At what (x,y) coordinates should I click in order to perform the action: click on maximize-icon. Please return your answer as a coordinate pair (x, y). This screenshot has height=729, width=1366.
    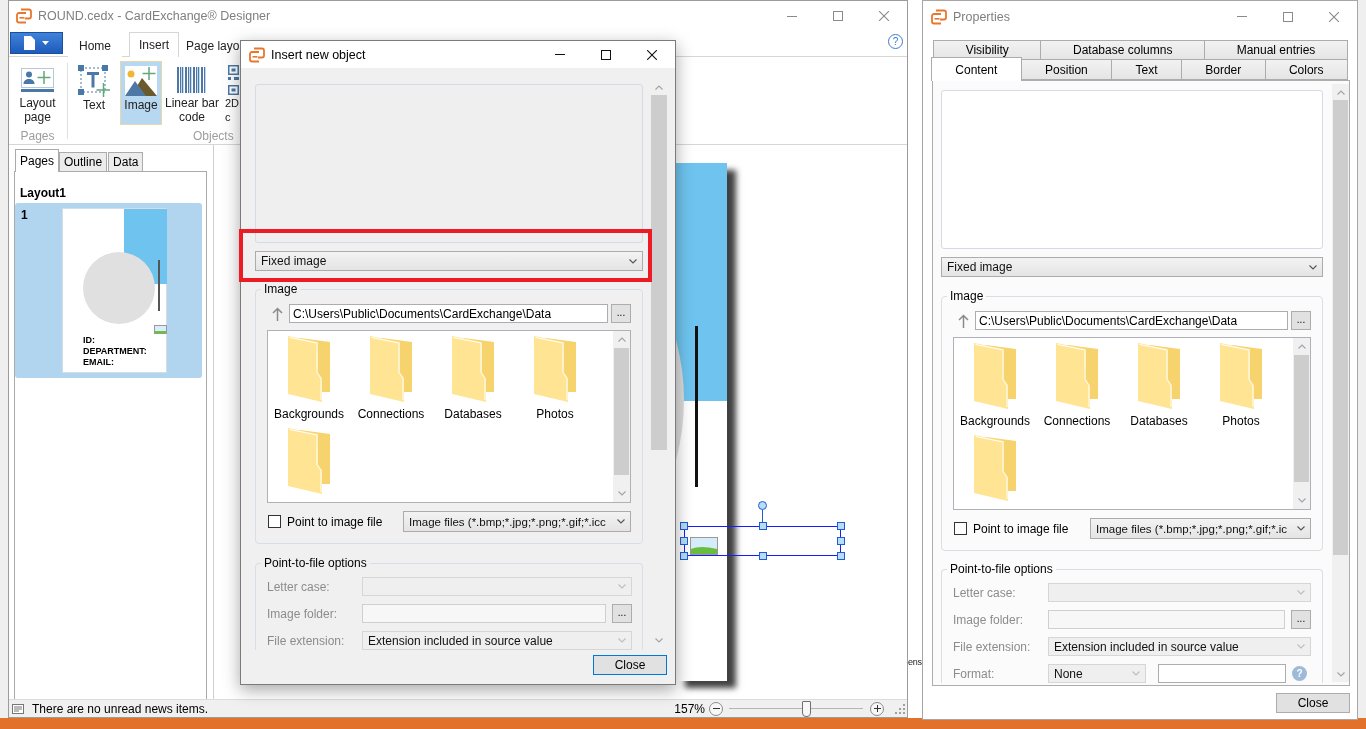
    Looking at the image, I should click on (1288, 16).